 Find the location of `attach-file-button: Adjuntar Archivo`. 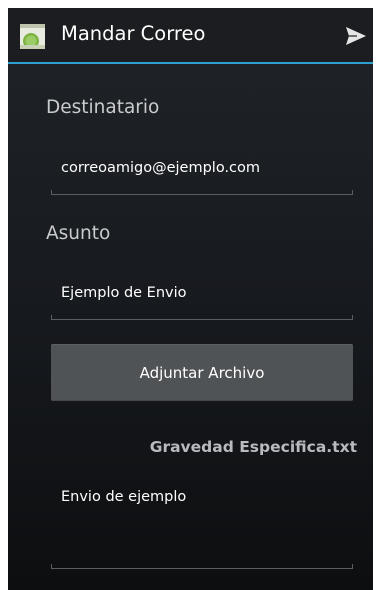

attach-file-button: Adjuntar Archivo is located at coordinates (202, 372).